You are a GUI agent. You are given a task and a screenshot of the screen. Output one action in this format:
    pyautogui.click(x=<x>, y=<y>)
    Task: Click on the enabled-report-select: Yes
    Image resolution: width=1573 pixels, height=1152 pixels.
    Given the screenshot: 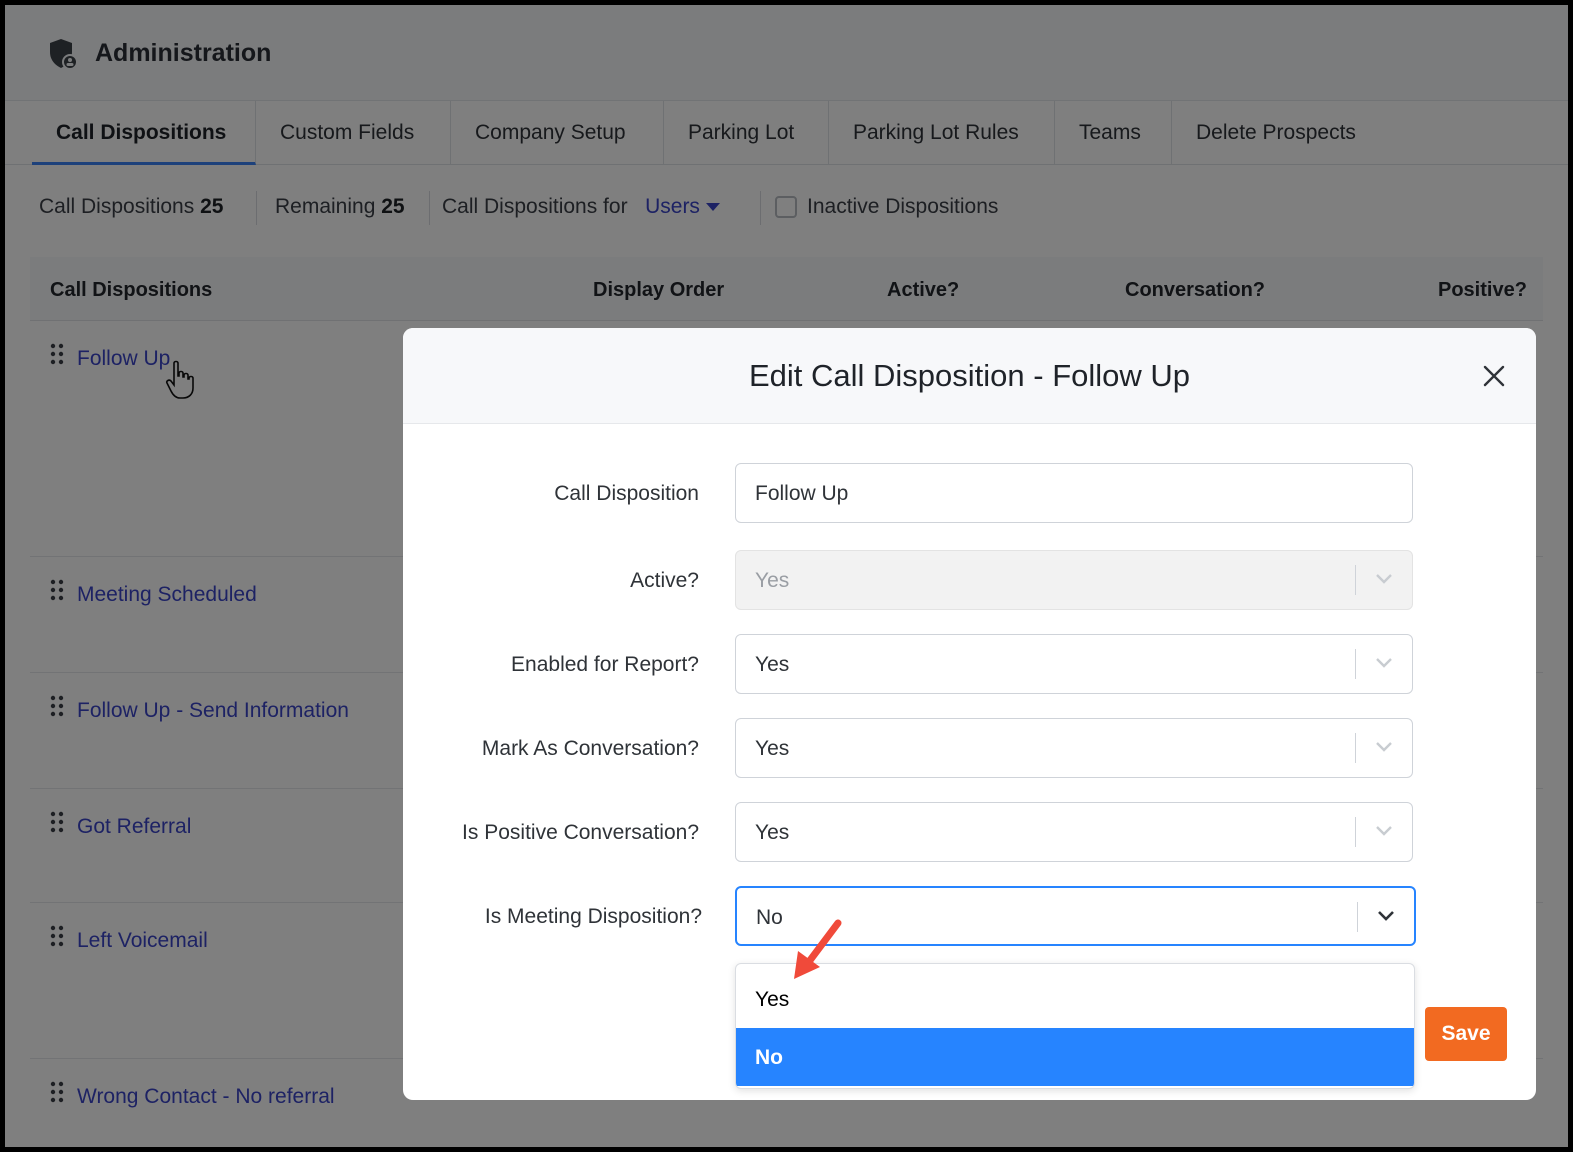 What is the action you would take?
    pyautogui.click(x=1074, y=664)
    